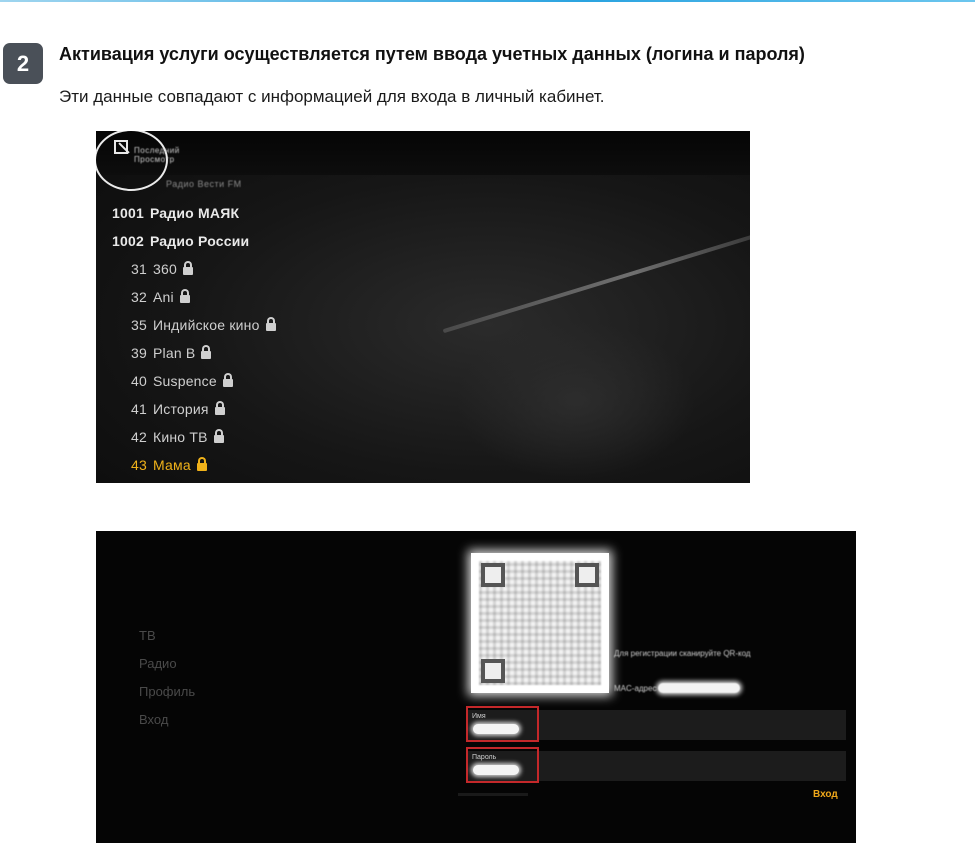 This screenshot has width=975, height=857. I want to click on channel-item: 41 История, so click(178, 409).